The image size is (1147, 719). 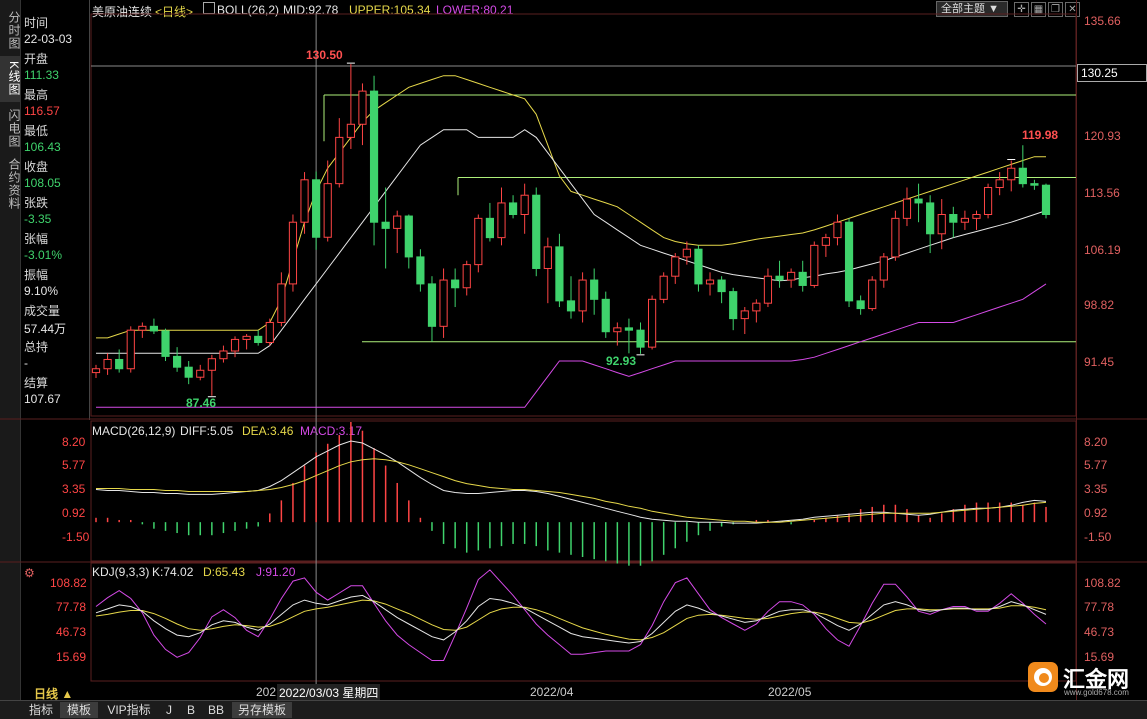 I want to click on tab-b: B, so click(x=191, y=710).